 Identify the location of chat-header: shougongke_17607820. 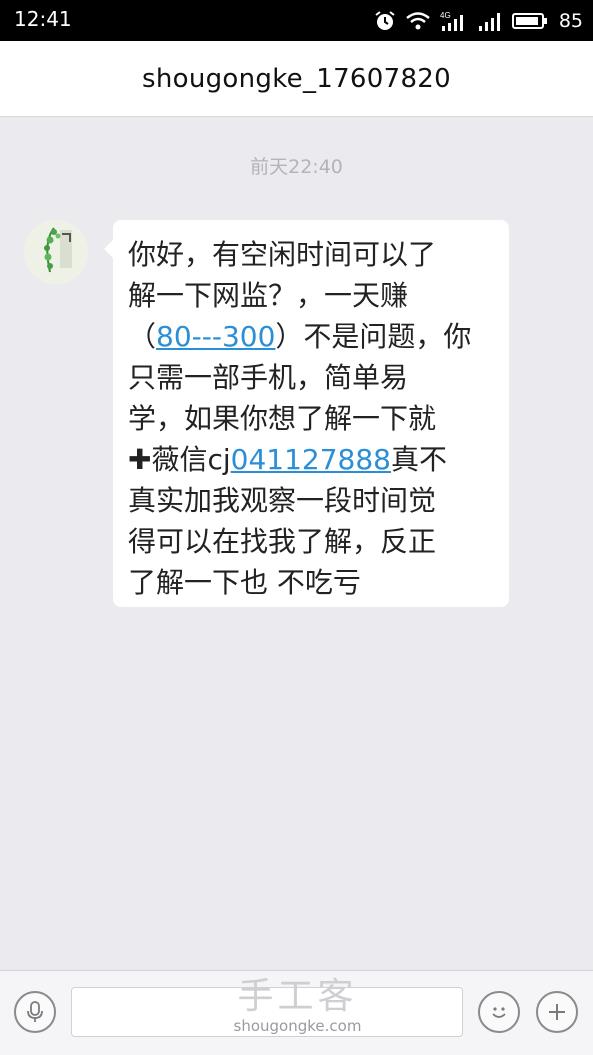
(296, 79).